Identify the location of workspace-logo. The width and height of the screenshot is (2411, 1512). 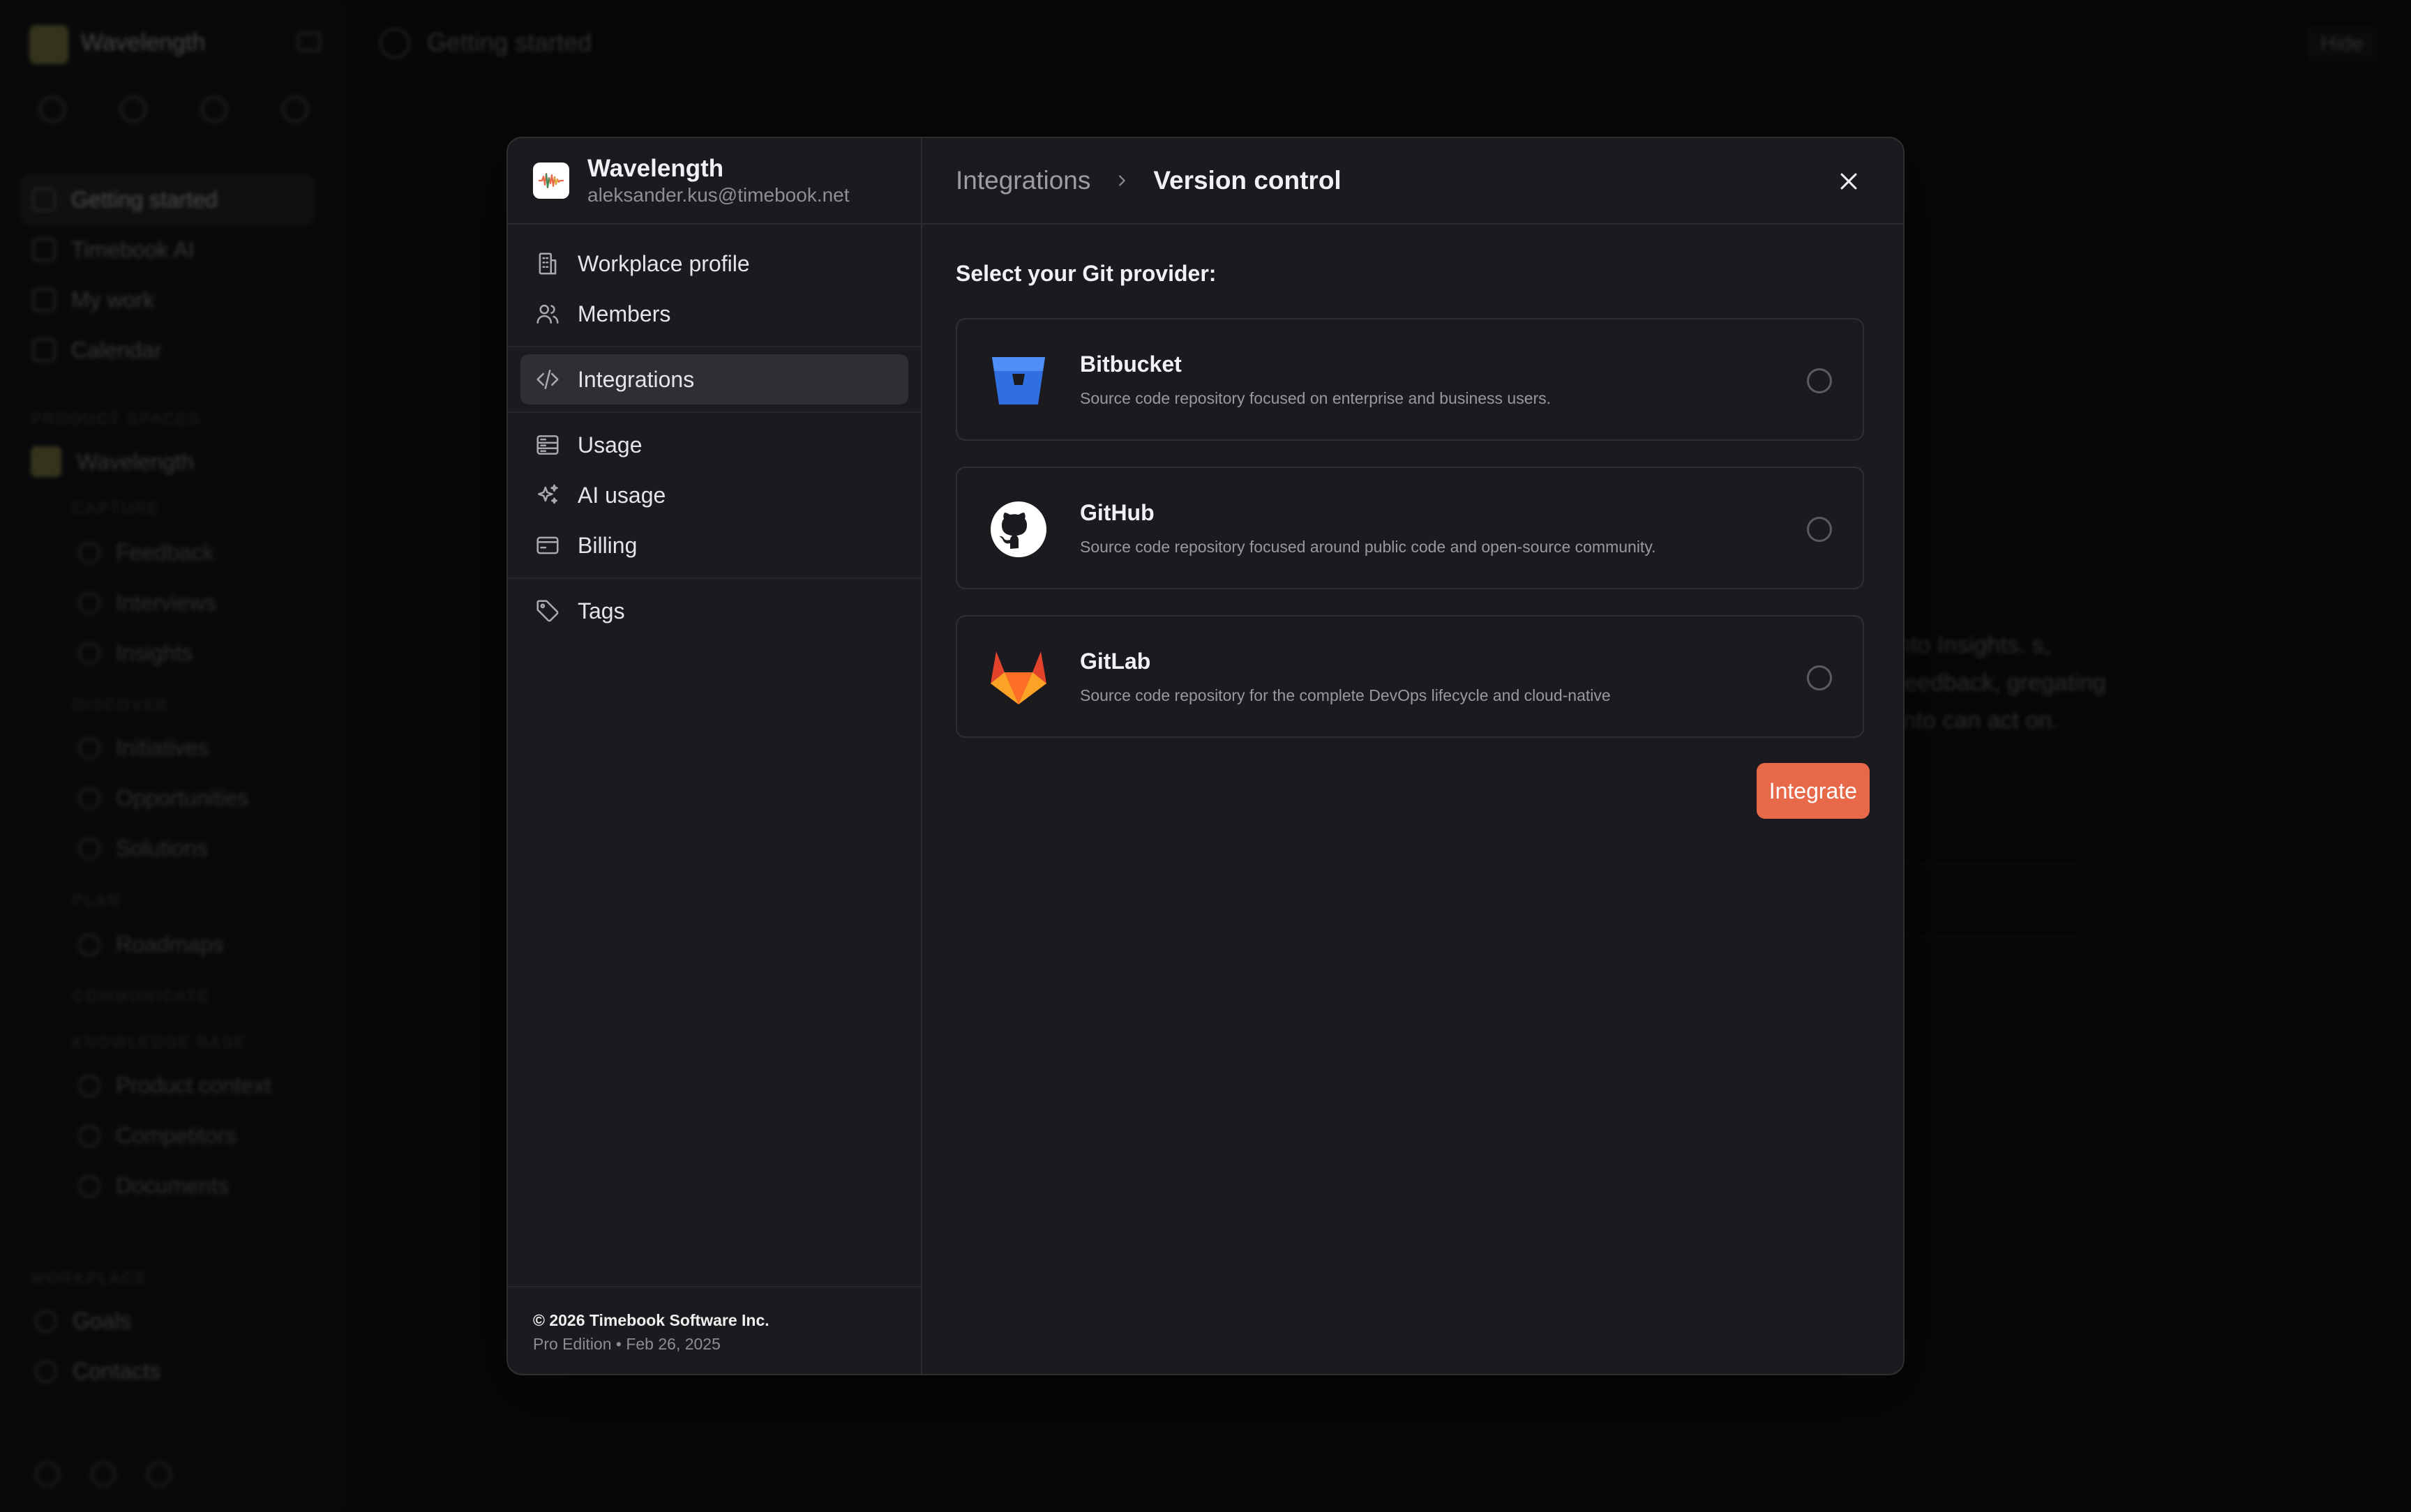
(551, 180).